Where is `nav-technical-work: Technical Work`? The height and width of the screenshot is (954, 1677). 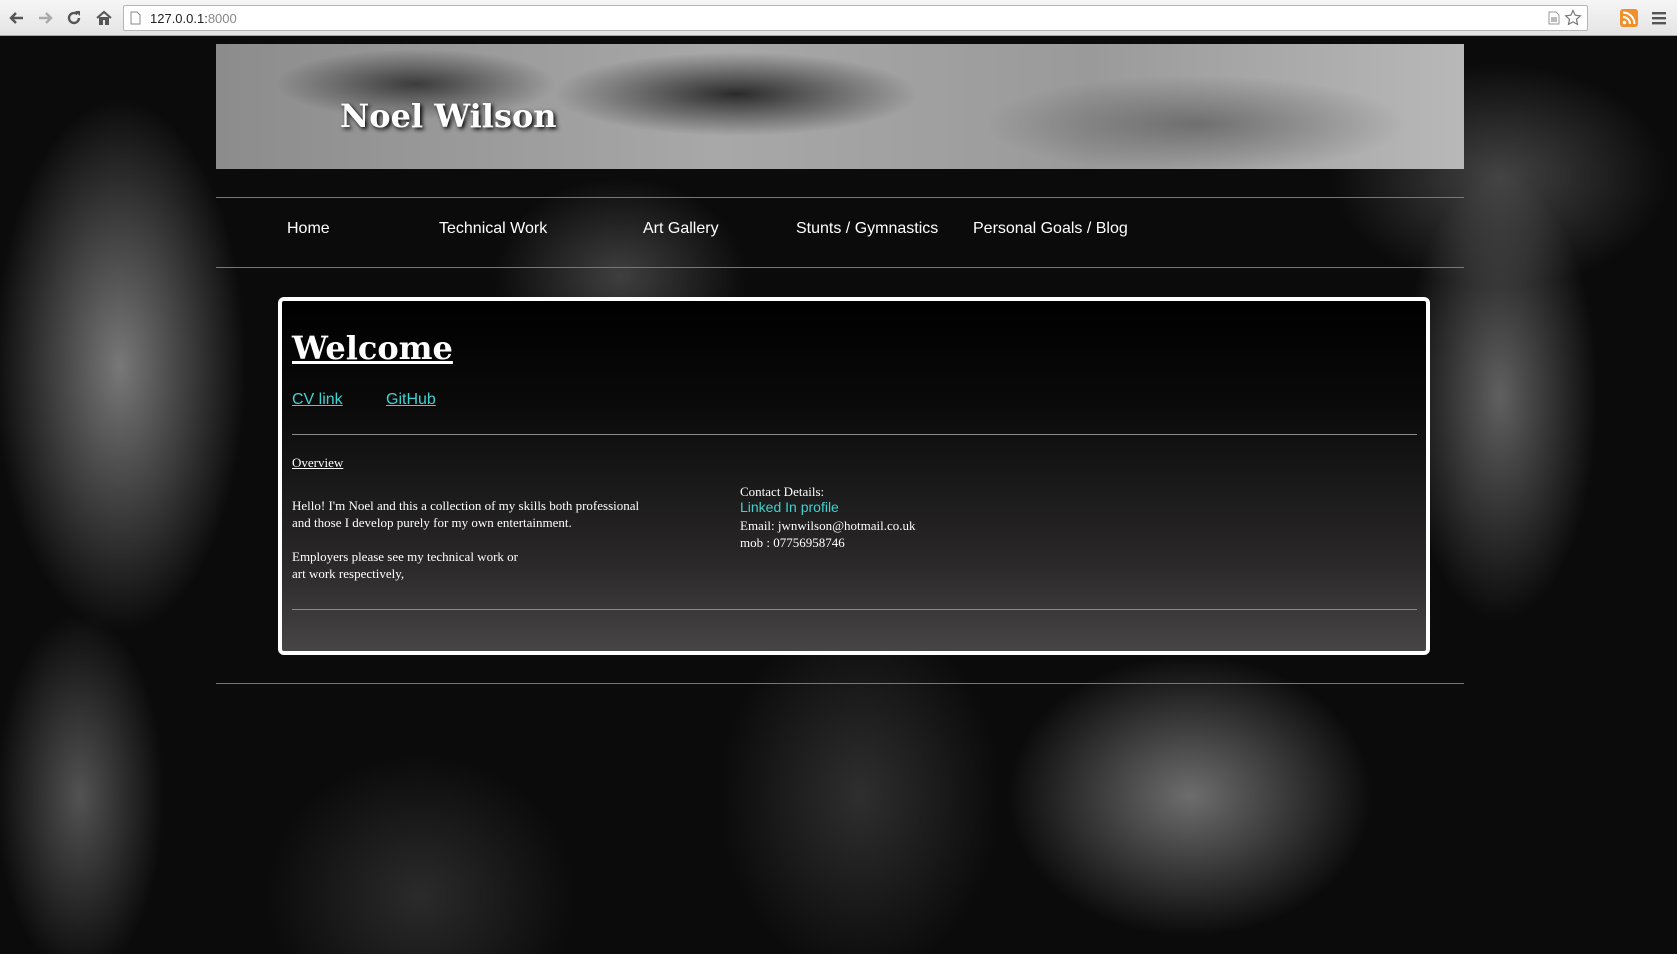 nav-technical-work: Technical Work is located at coordinates (493, 229).